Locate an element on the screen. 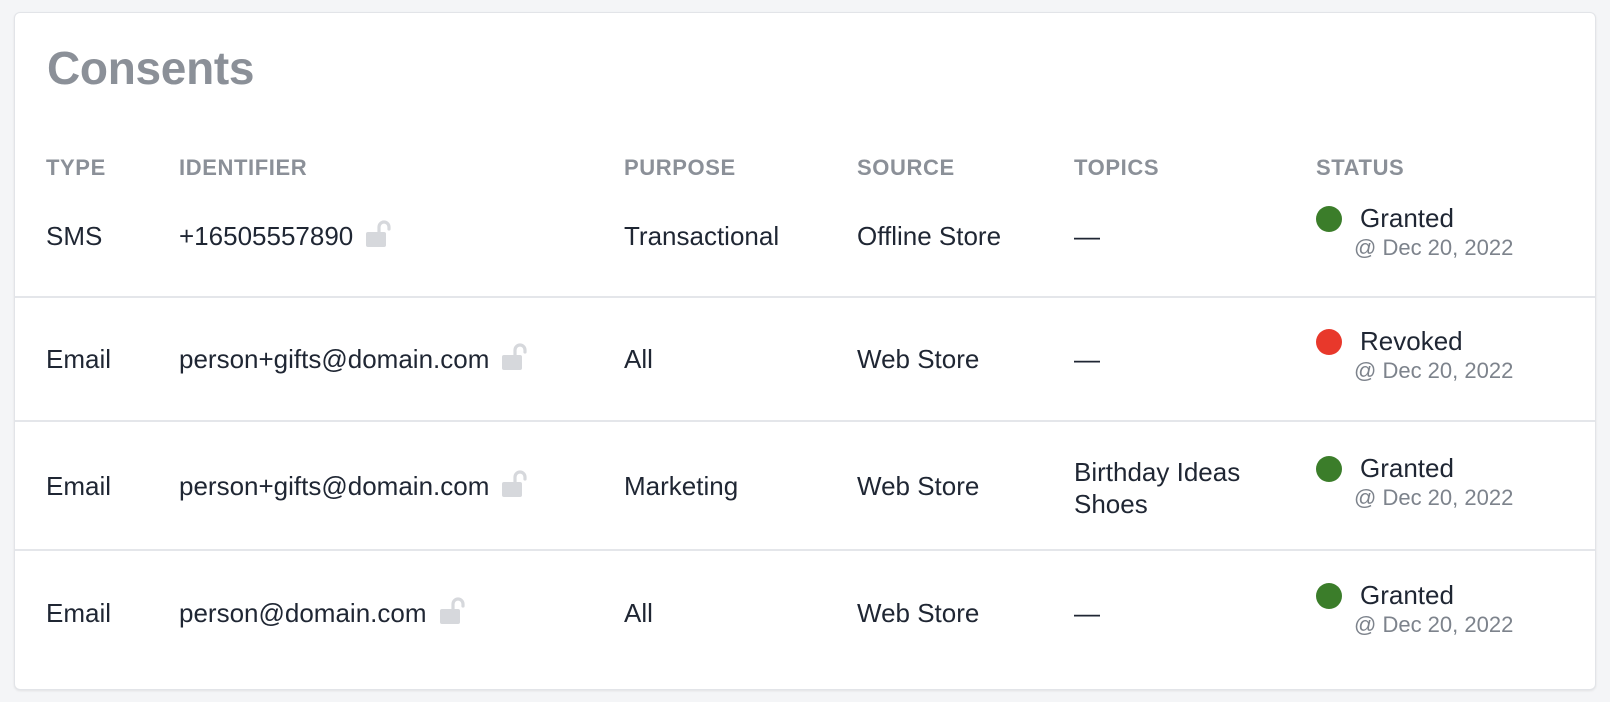 The height and width of the screenshot is (702, 1610). cell-topics: Birthday Ideas Shoes is located at coordinates (1157, 488).